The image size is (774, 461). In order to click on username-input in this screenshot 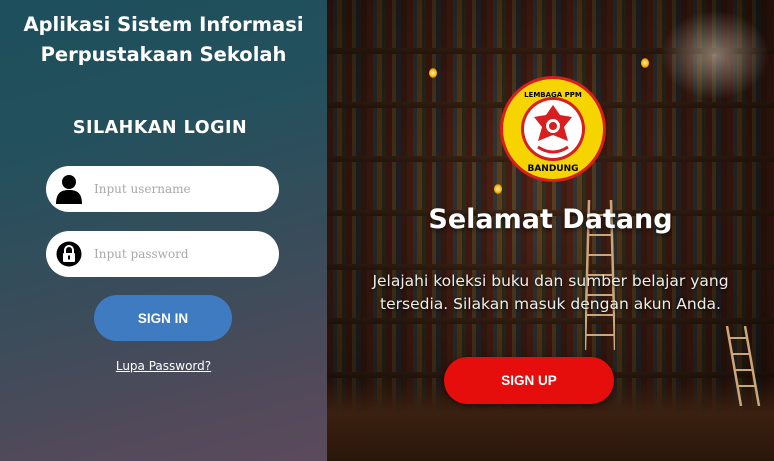, I will do `click(179, 189)`.